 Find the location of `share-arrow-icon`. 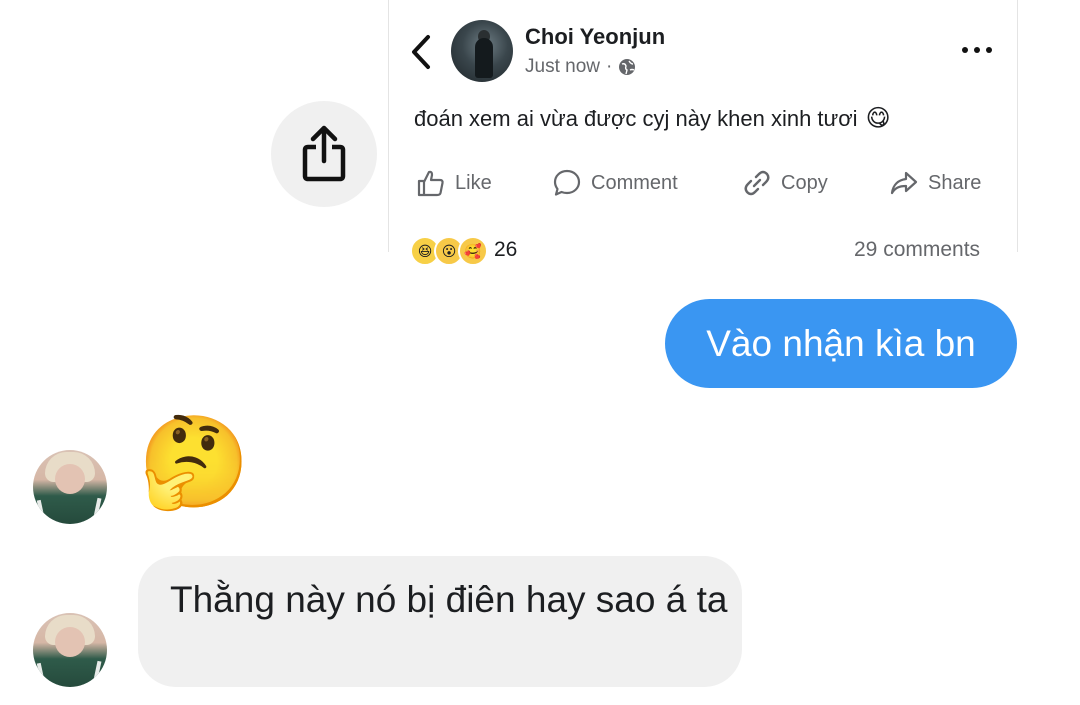

share-arrow-icon is located at coordinates (904, 183).